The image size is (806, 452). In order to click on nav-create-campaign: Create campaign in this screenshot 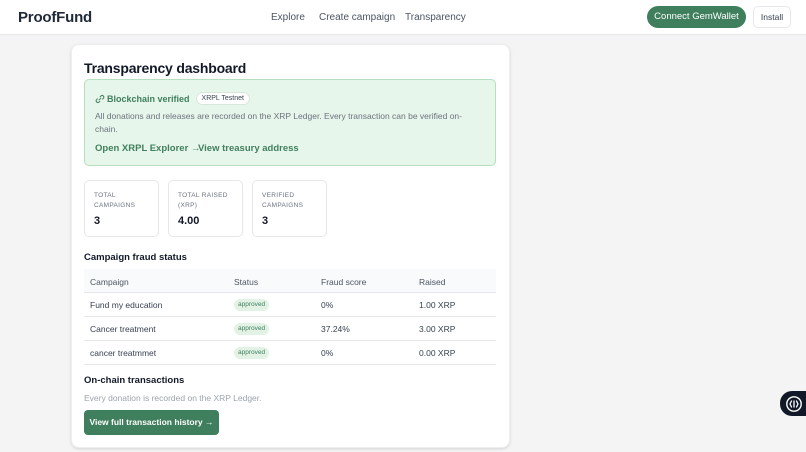, I will do `click(357, 17)`.